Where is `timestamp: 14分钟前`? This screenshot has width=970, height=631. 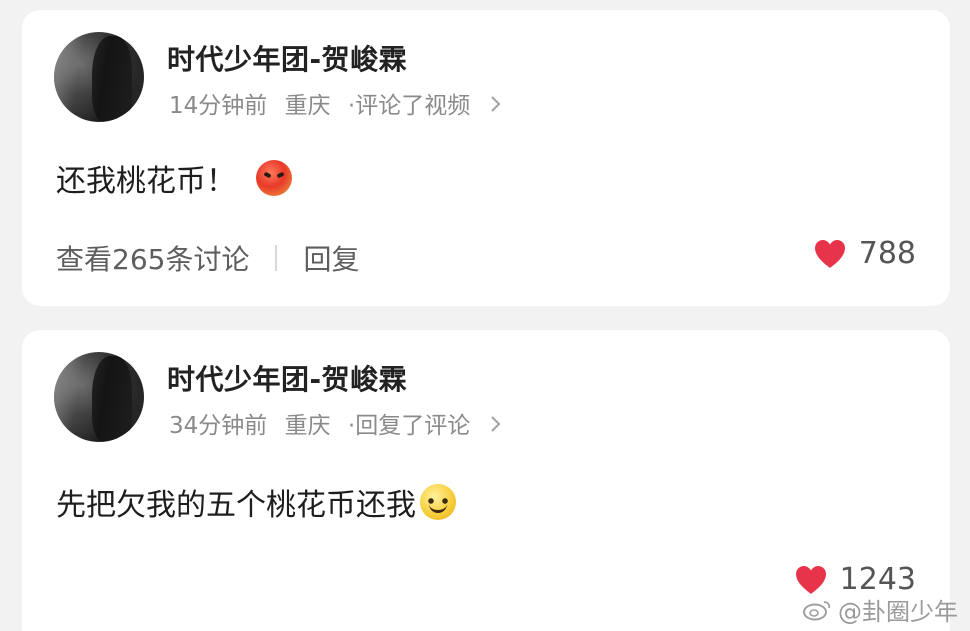
timestamp: 14分钟前 is located at coordinates (218, 106).